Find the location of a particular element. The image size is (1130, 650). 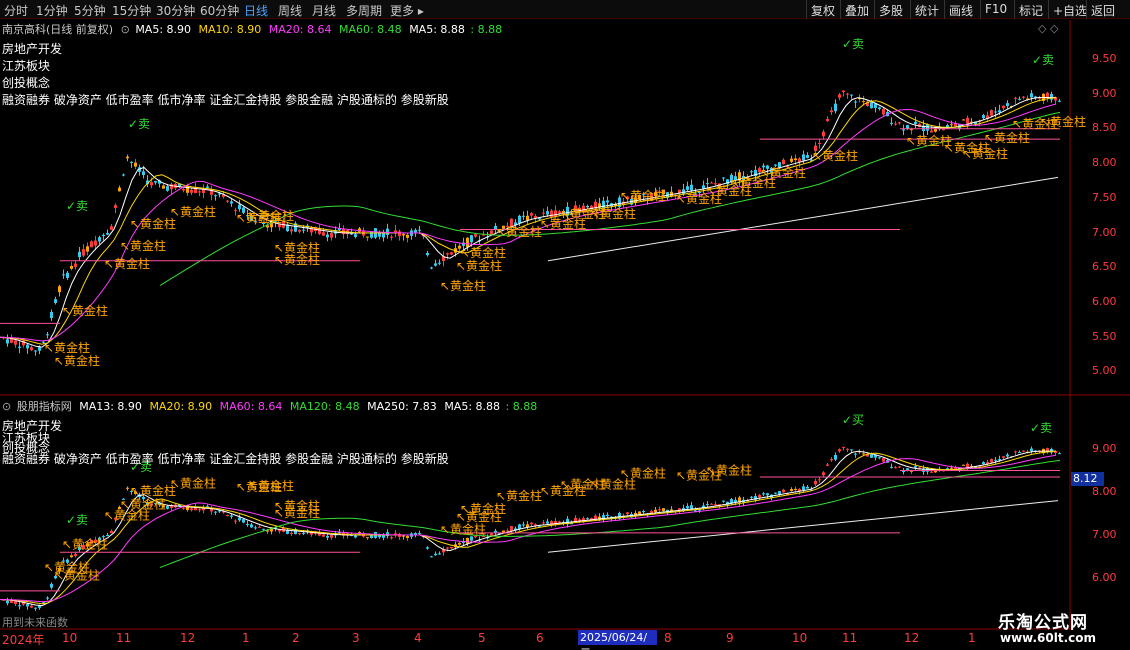

lower-ytick: 7.00 is located at coordinates (1104, 534).